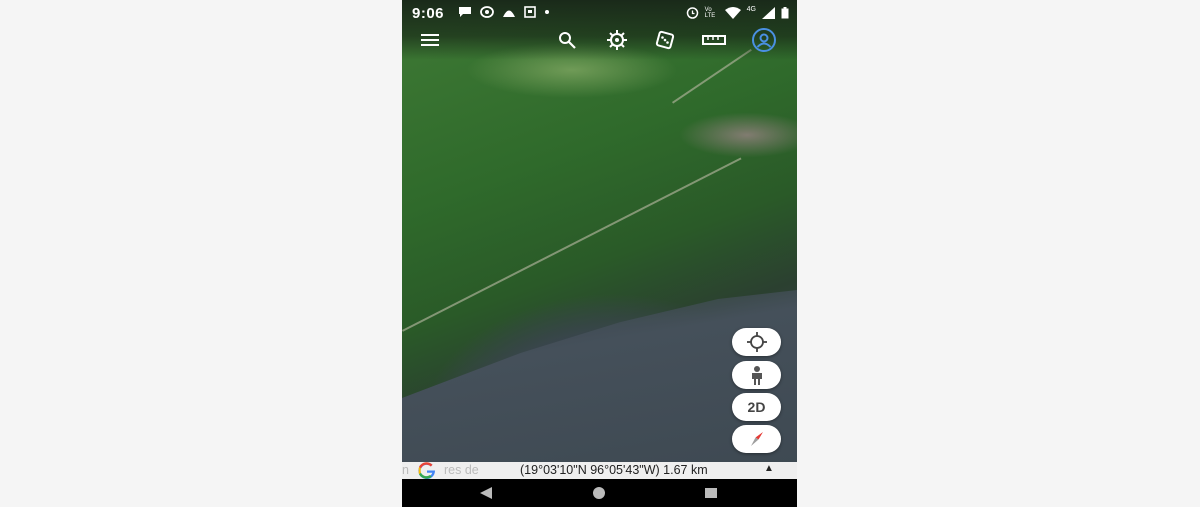 The width and height of the screenshot is (1200, 507). I want to click on status-bar: 9:06 Vo LTE 4G, so click(599, 13).